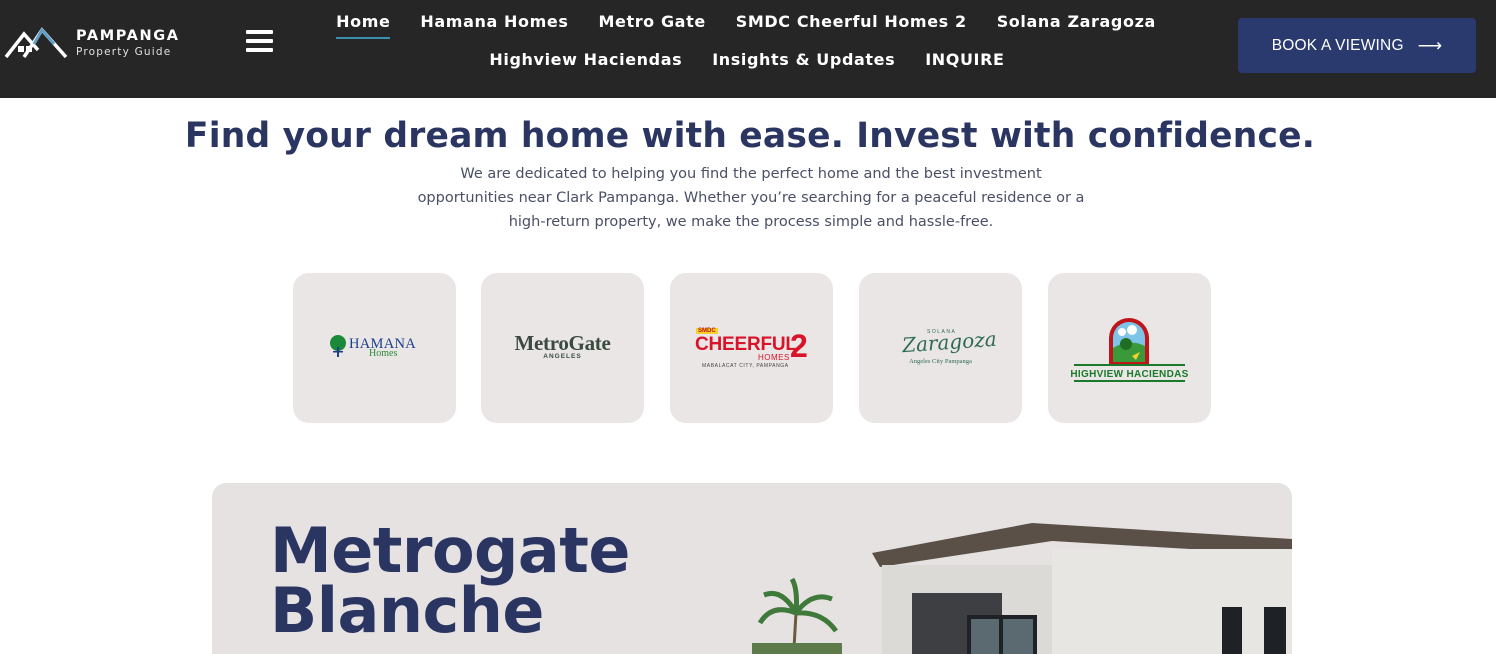 The width and height of the screenshot is (1496, 654). What do you see at coordinates (1337, 45) in the screenshot?
I see `book-a-viewing-label: BOOK A VIEWING` at bounding box center [1337, 45].